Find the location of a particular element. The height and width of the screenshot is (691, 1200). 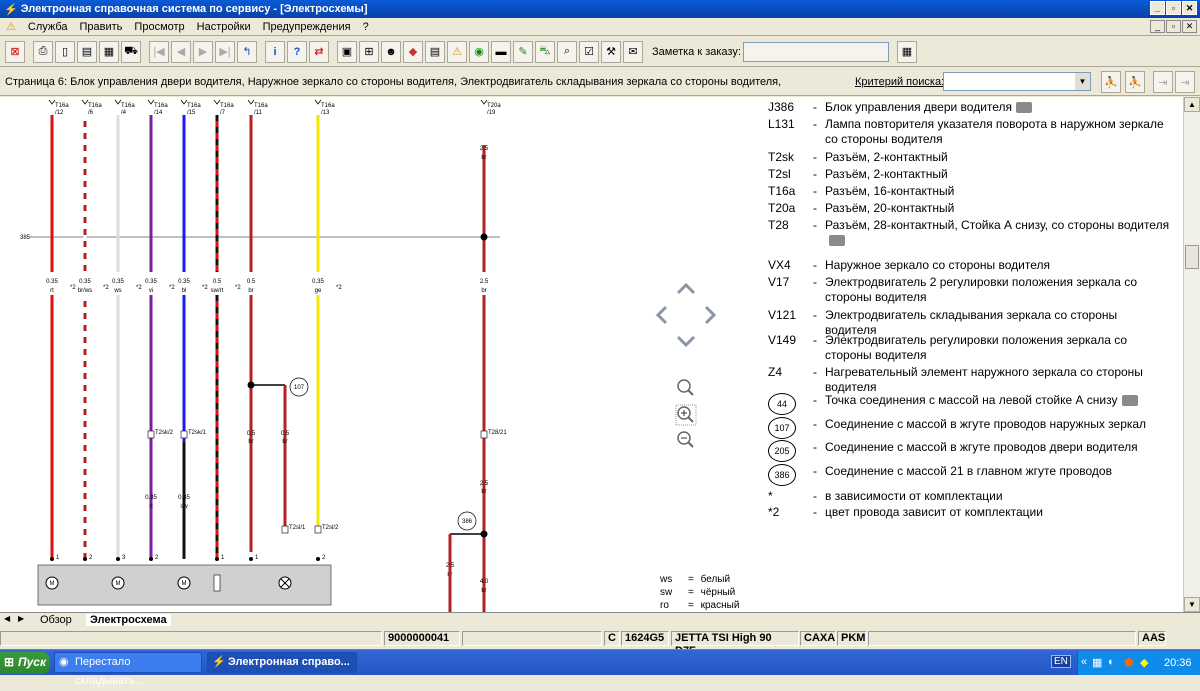

zoom-icon is located at coordinates (685, 387).